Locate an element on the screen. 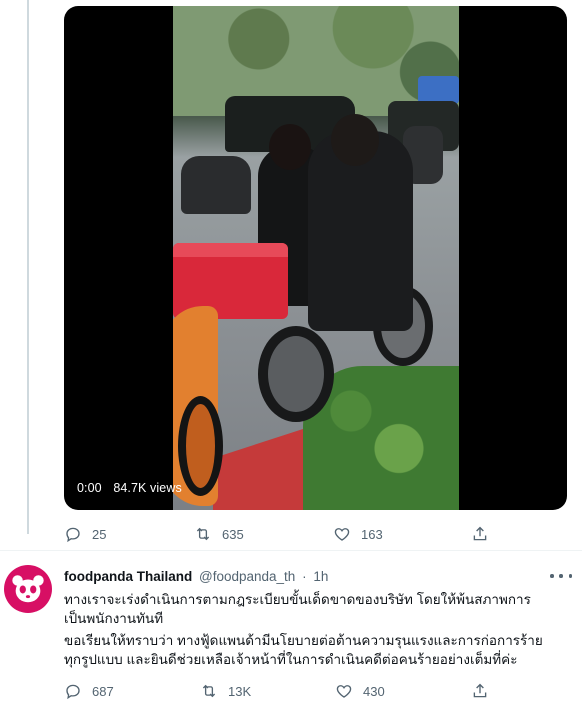  more-options-icon is located at coordinates (561, 576).